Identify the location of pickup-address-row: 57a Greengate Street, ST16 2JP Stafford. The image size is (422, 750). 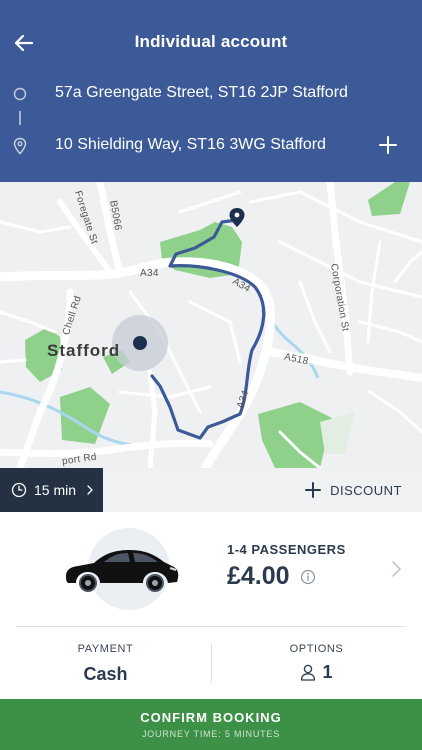
(211, 95).